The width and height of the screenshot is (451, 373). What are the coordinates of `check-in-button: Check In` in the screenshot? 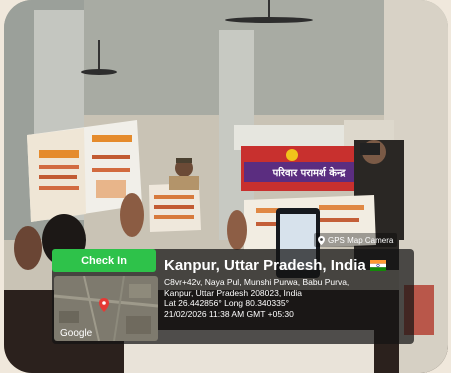 It's located at (104, 260).